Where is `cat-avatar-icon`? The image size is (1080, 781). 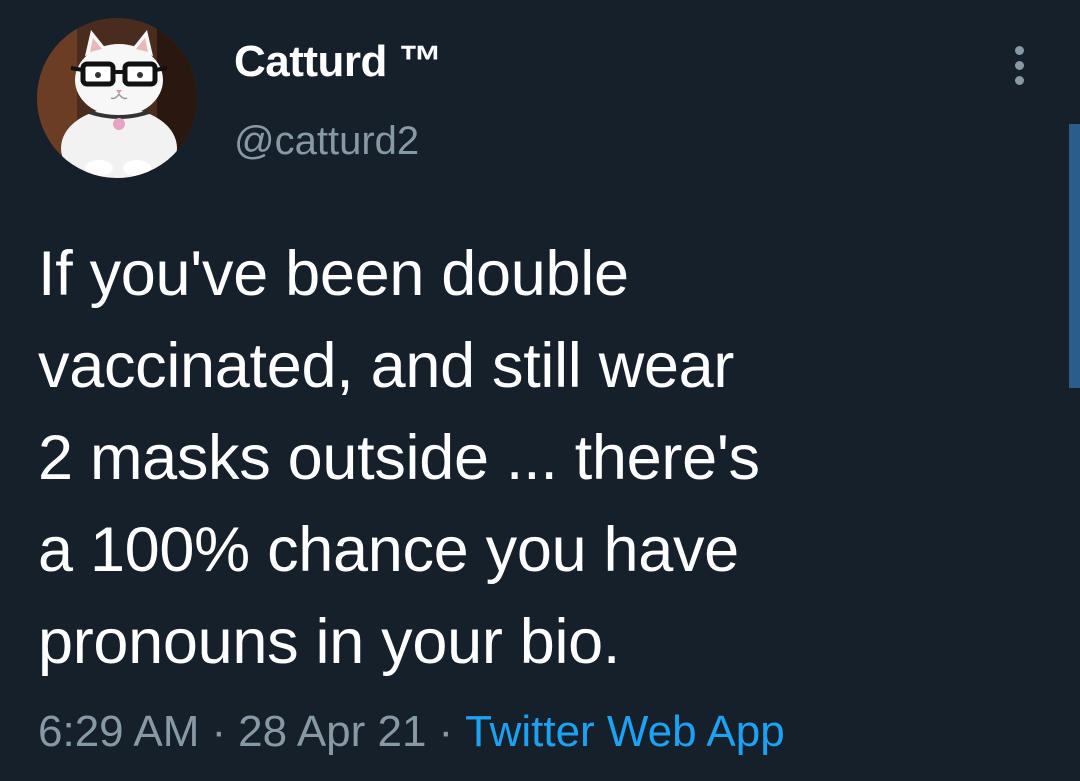
cat-avatar-icon is located at coordinates (117, 98).